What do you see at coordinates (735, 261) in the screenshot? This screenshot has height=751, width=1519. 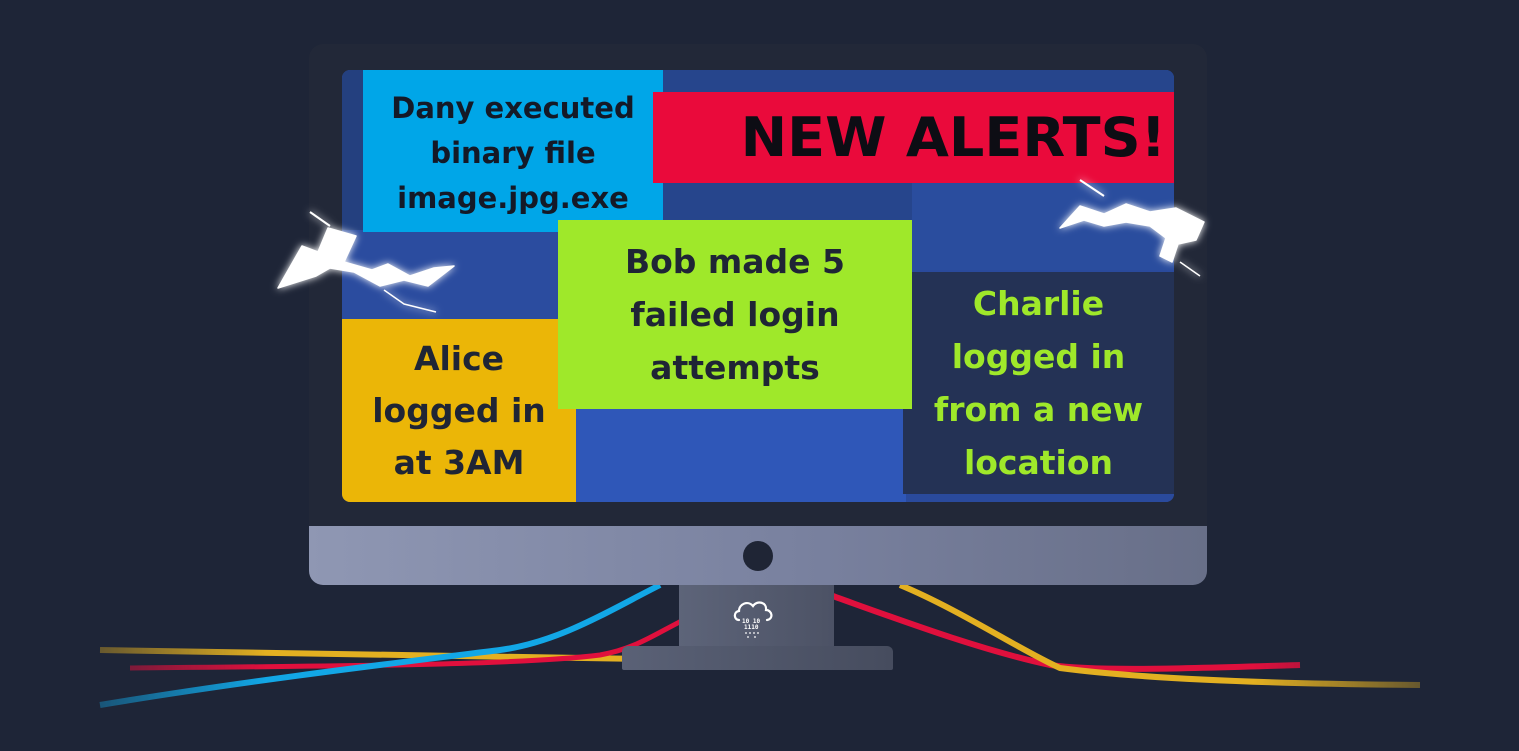 I see `bob-line1: Bob made 5` at bounding box center [735, 261].